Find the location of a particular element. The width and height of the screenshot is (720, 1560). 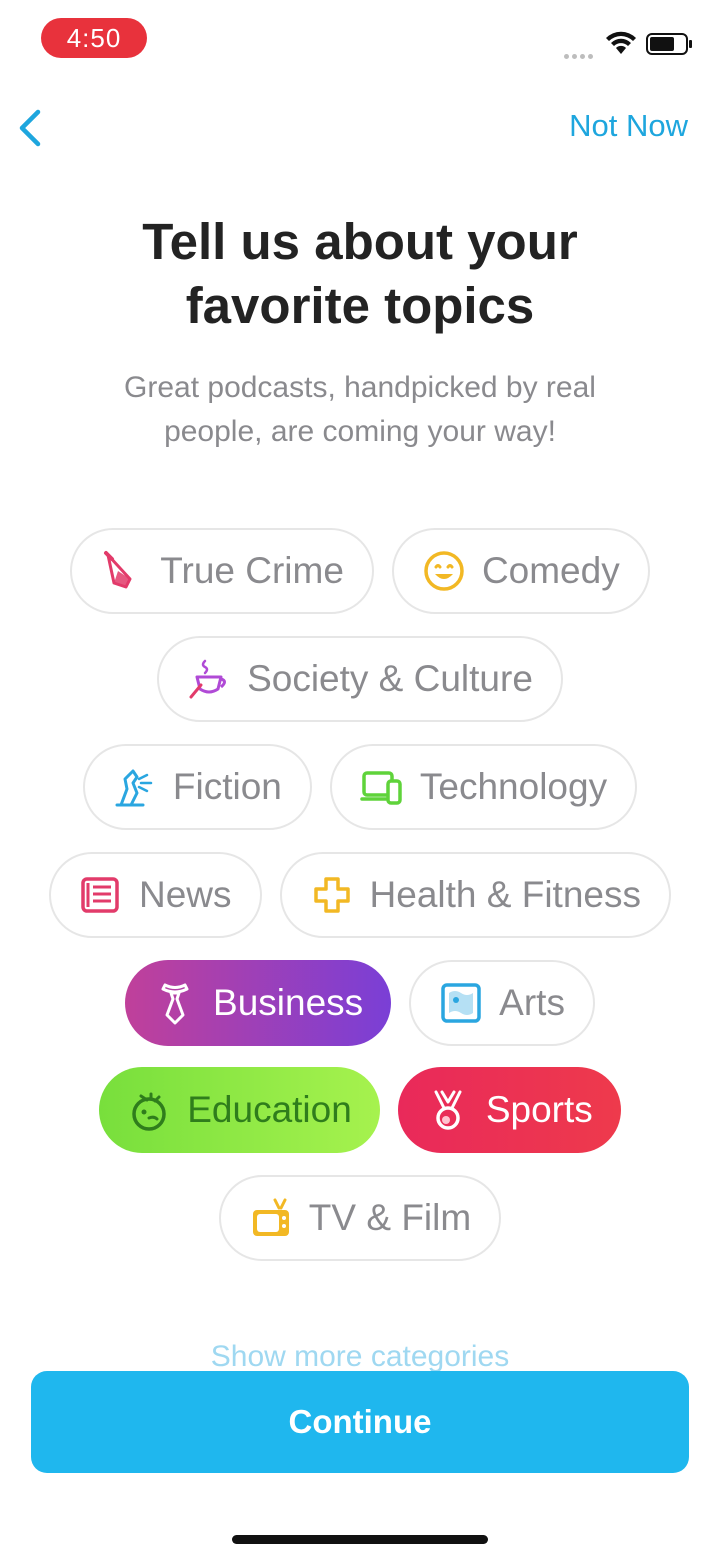

teacup-icon is located at coordinates (208, 679).